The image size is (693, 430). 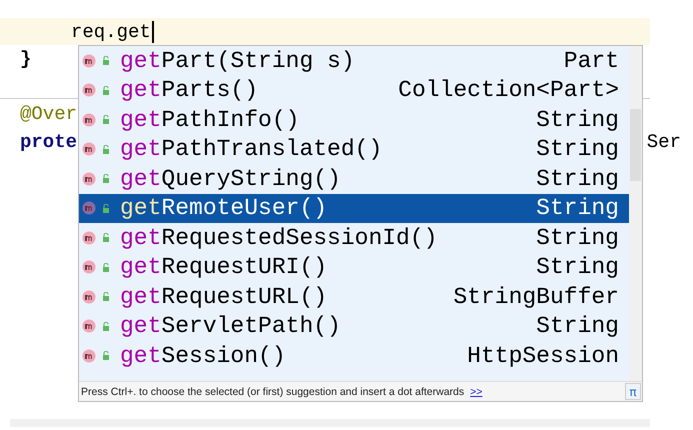 What do you see at coordinates (354, 90) in the screenshot?
I see `suggestion-item: getParts() Collection<Part>` at bounding box center [354, 90].